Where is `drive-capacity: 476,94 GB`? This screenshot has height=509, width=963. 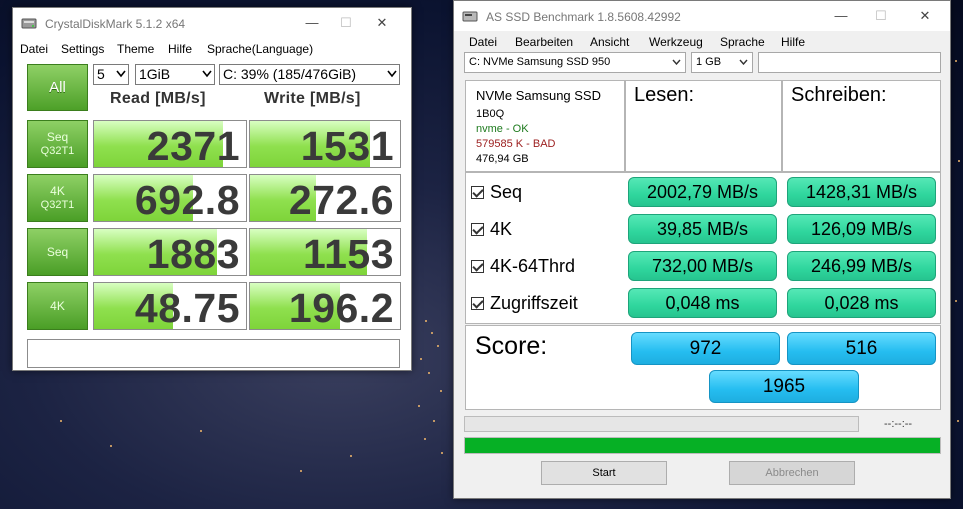 drive-capacity: 476,94 GB is located at coordinates (502, 159).